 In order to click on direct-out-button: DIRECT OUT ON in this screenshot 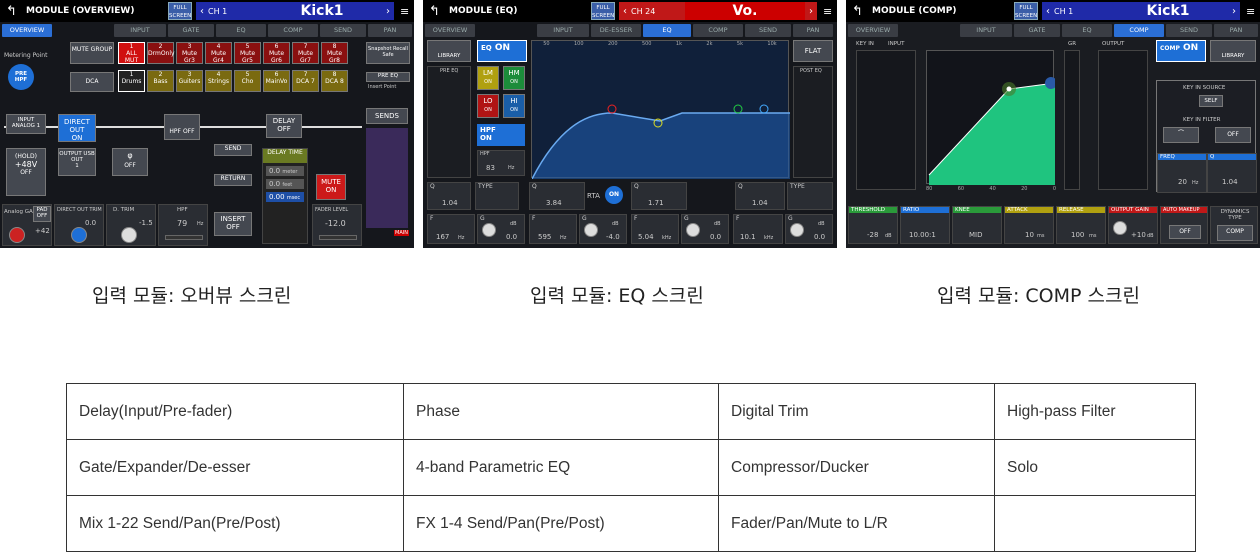, I will do `click(77, 128)`.